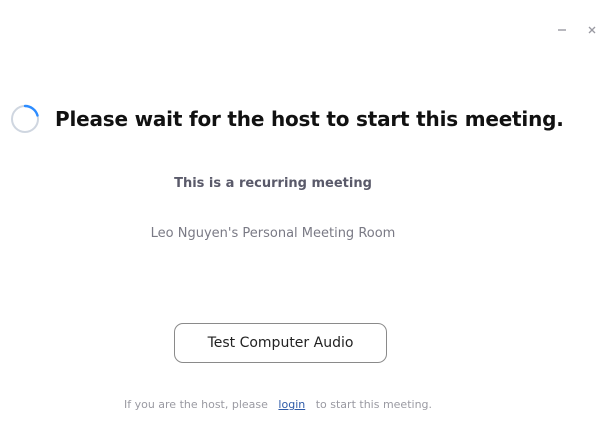  Describe the element at coordinates (374, 404) in the screenshot. I see `host-hint-suffix: to start this meeting.` at that location.